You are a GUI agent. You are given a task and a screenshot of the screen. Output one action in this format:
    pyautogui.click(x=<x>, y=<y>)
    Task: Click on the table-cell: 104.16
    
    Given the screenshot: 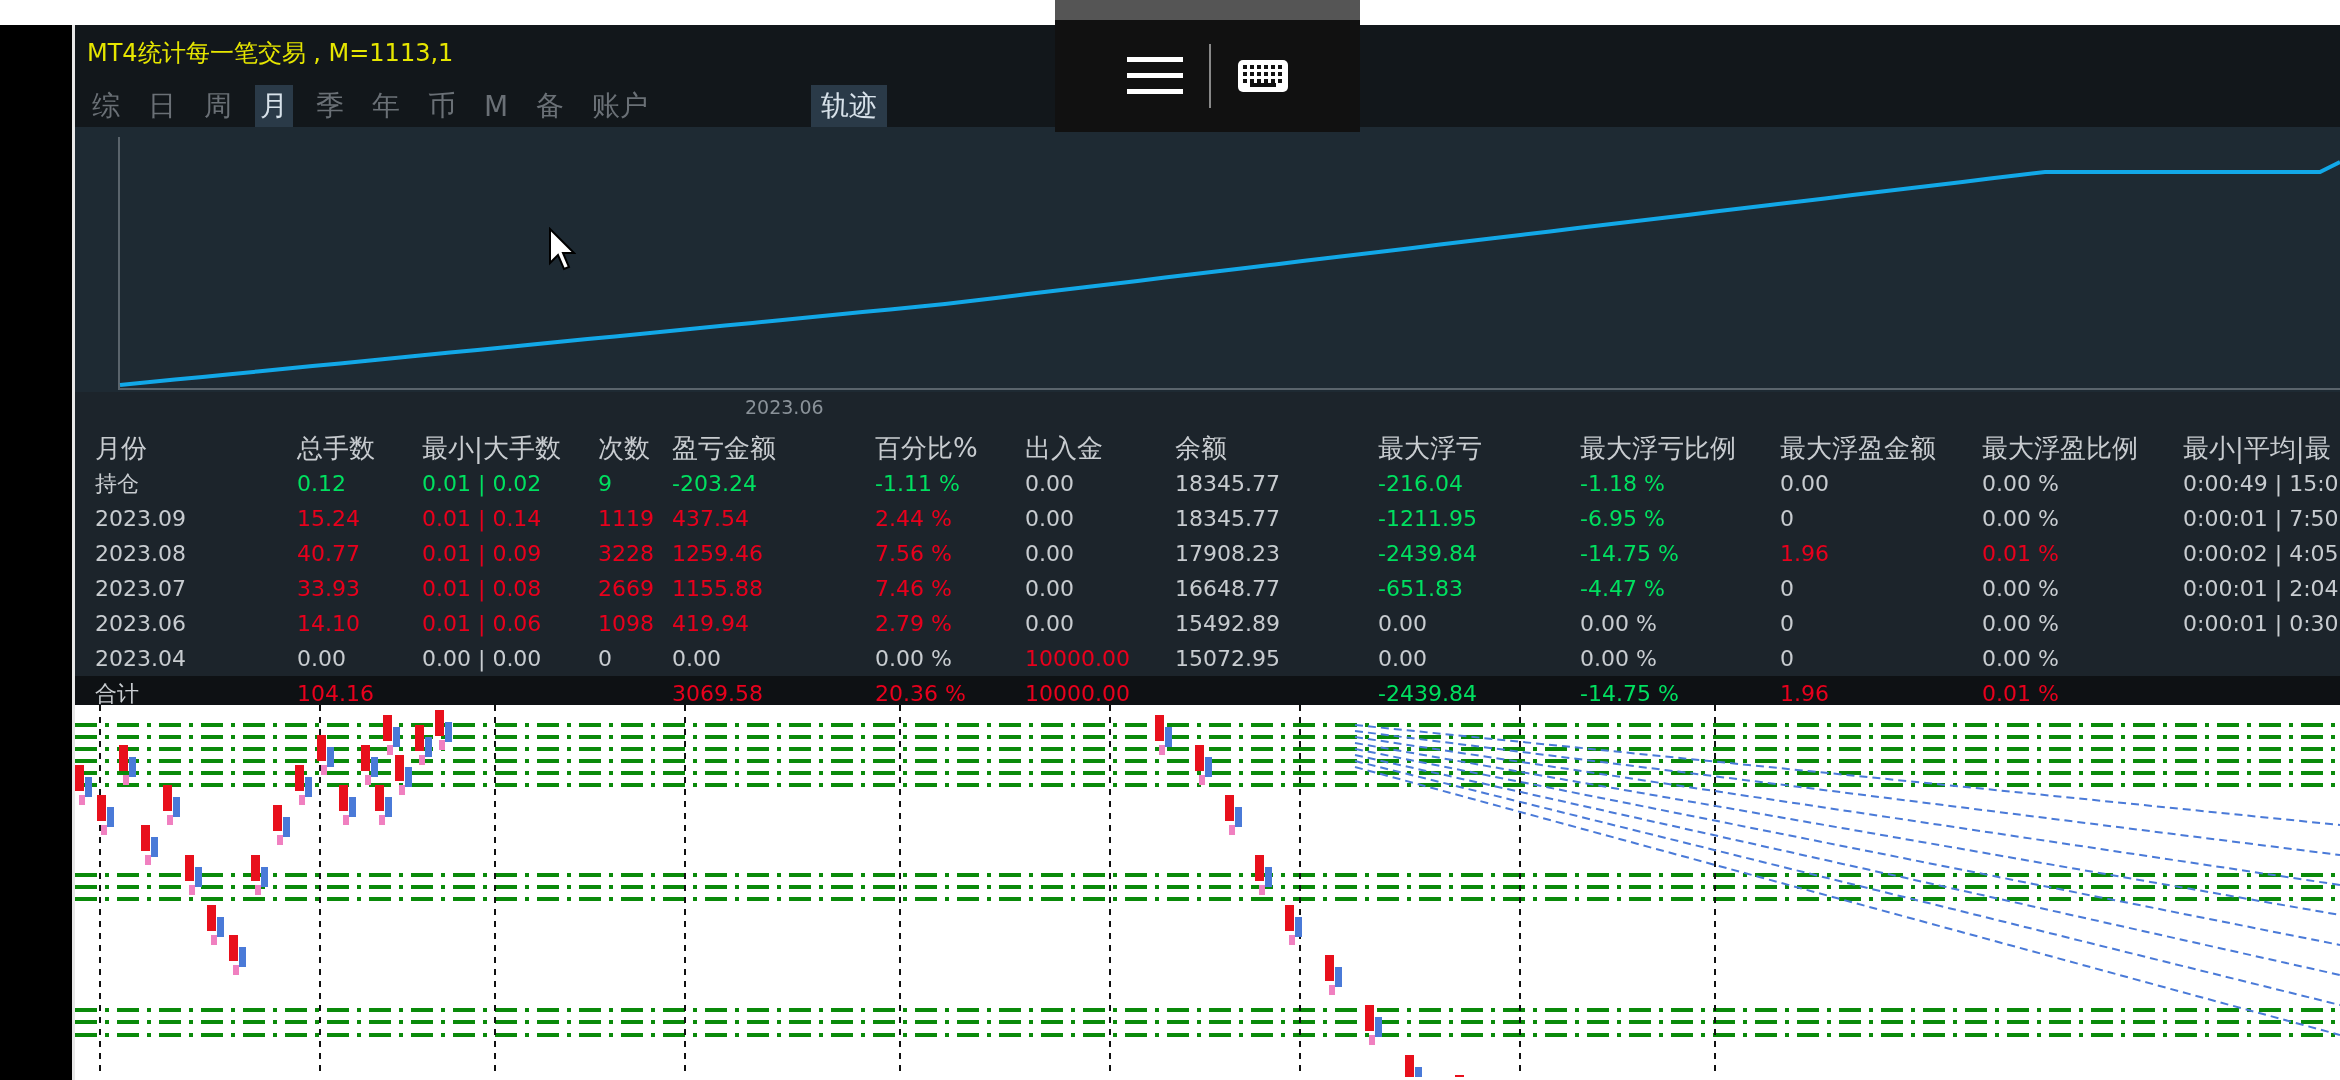 What is the action you would take?
    pyautogui.click(x=335, y=693)
    